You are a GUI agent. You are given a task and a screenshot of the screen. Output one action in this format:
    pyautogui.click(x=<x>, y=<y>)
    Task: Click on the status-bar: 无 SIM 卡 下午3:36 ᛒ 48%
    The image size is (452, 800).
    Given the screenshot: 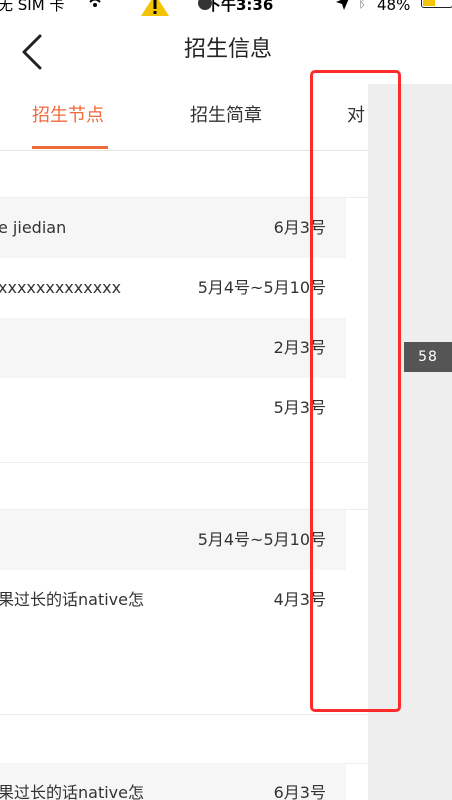 What is the action you would take?
    pyautogui.click(x=226, y=8)
    